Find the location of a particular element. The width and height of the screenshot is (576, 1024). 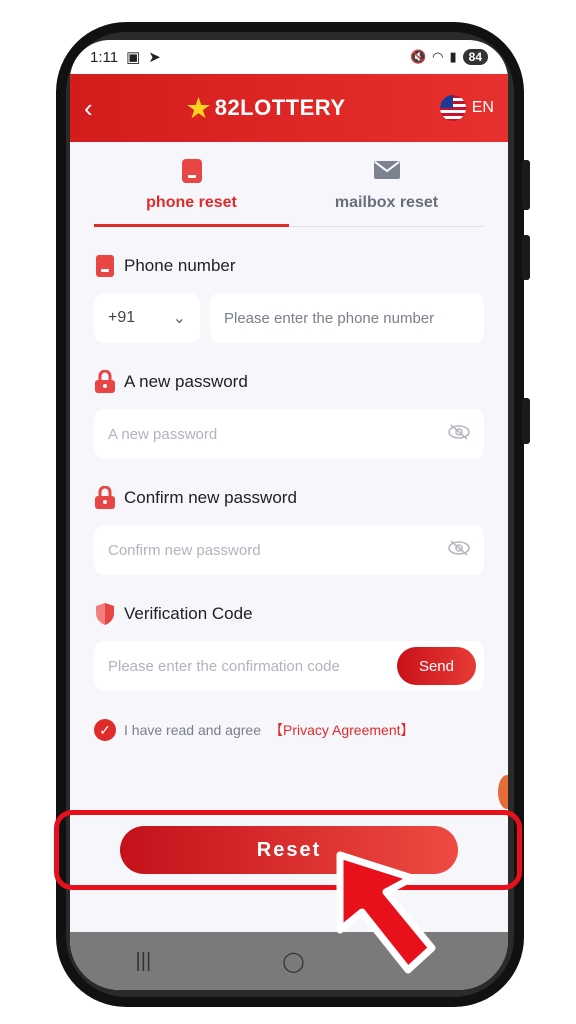

star-icon: ★ is located at coordinates (198, 107).